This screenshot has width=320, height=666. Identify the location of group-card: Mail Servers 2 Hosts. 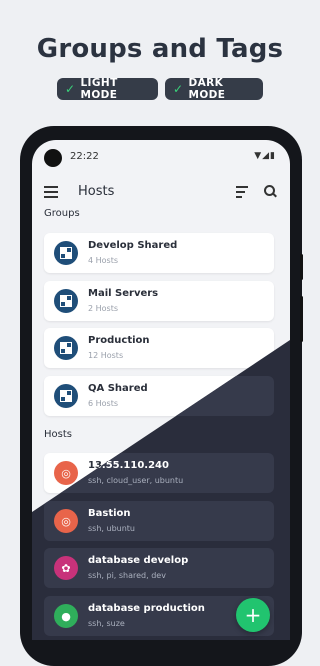
(159, 301).